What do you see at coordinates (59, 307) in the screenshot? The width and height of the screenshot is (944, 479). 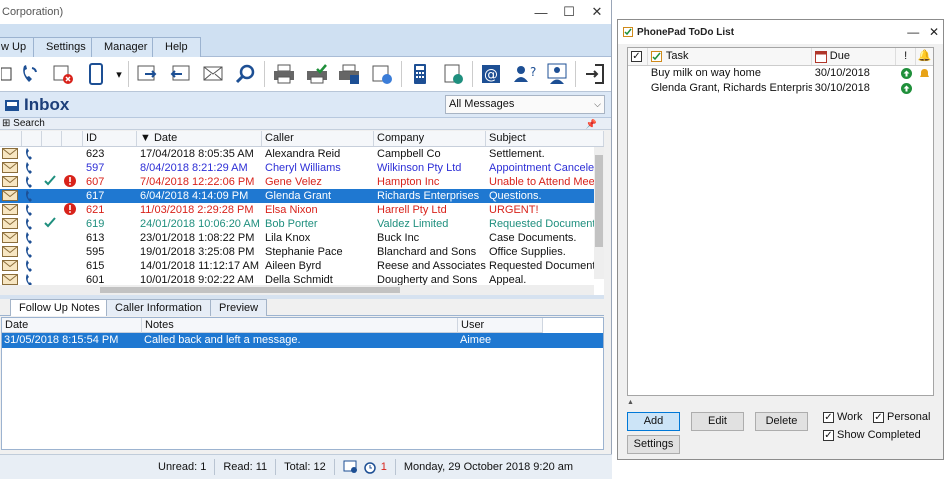 I see `tab-follow-up-notes: Follow Up Notes` at bounding box center [59, 307].